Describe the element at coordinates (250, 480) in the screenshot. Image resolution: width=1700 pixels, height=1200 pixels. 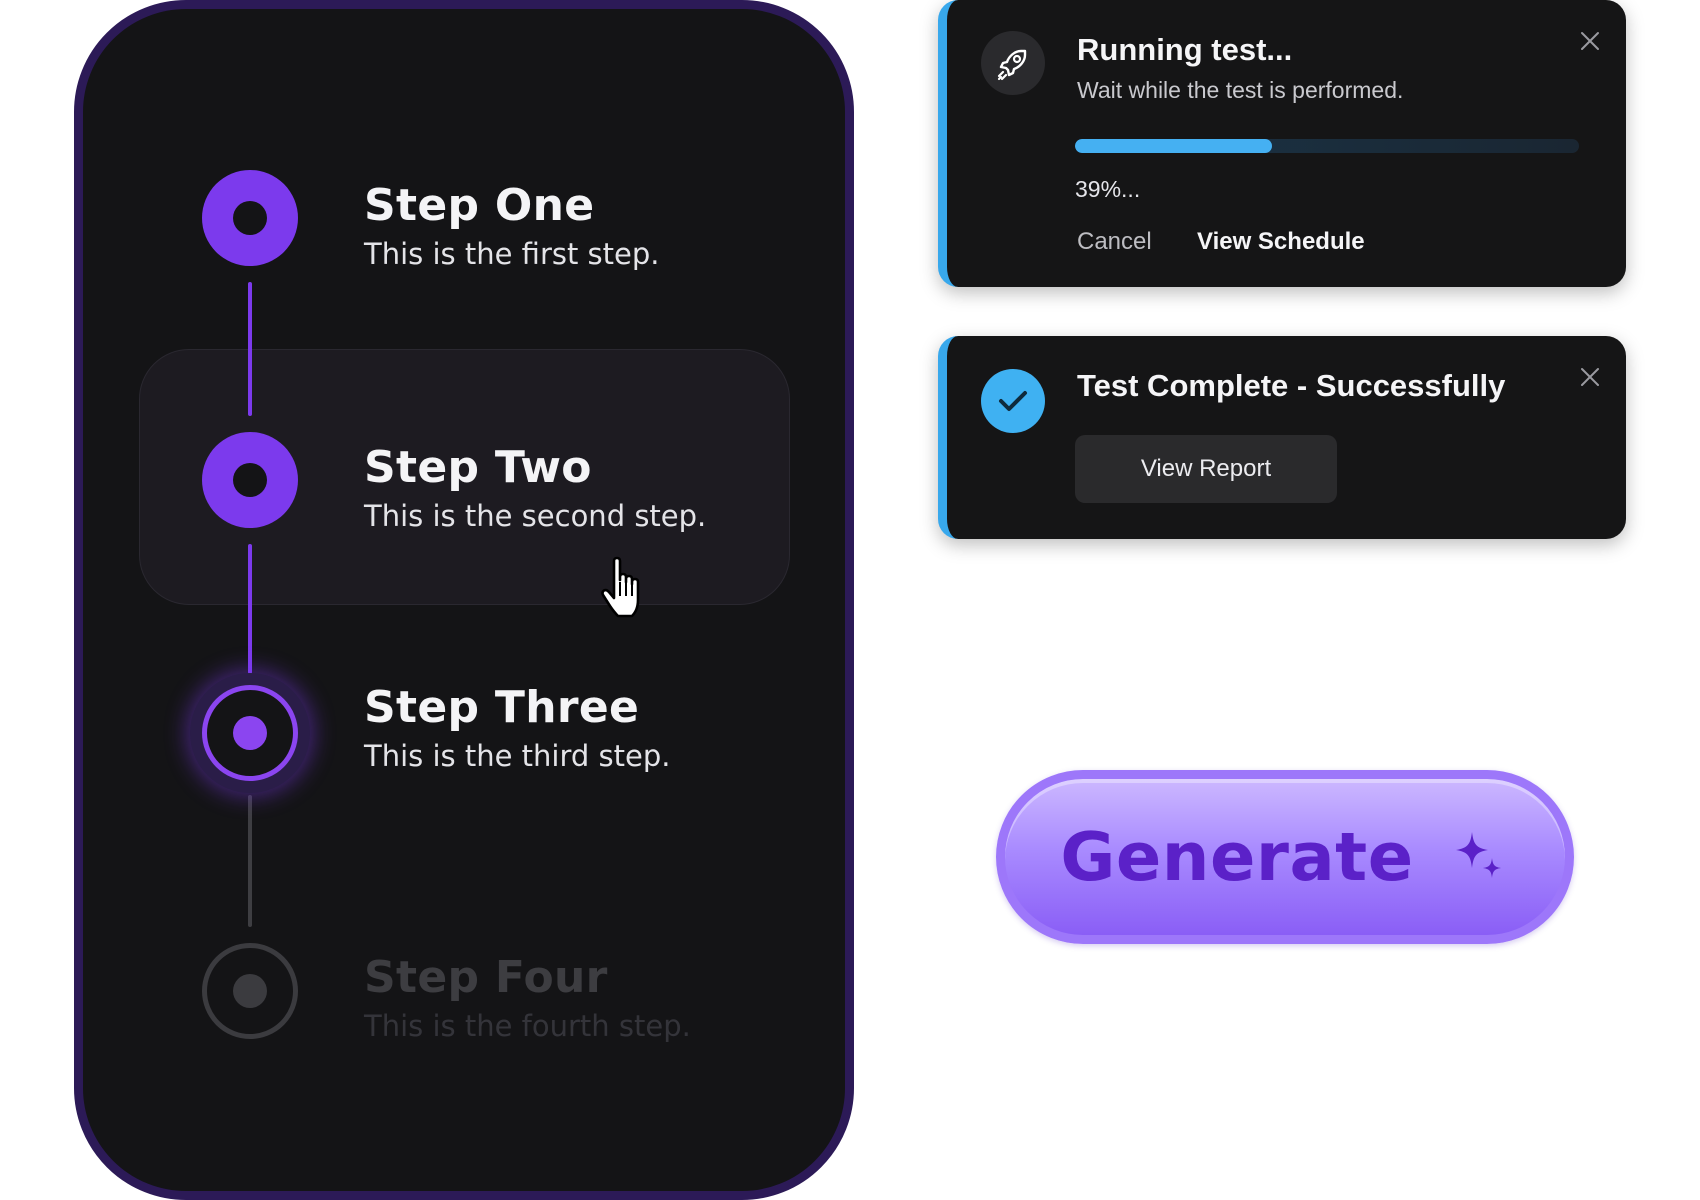
I see `step-two-indicator` at that location.